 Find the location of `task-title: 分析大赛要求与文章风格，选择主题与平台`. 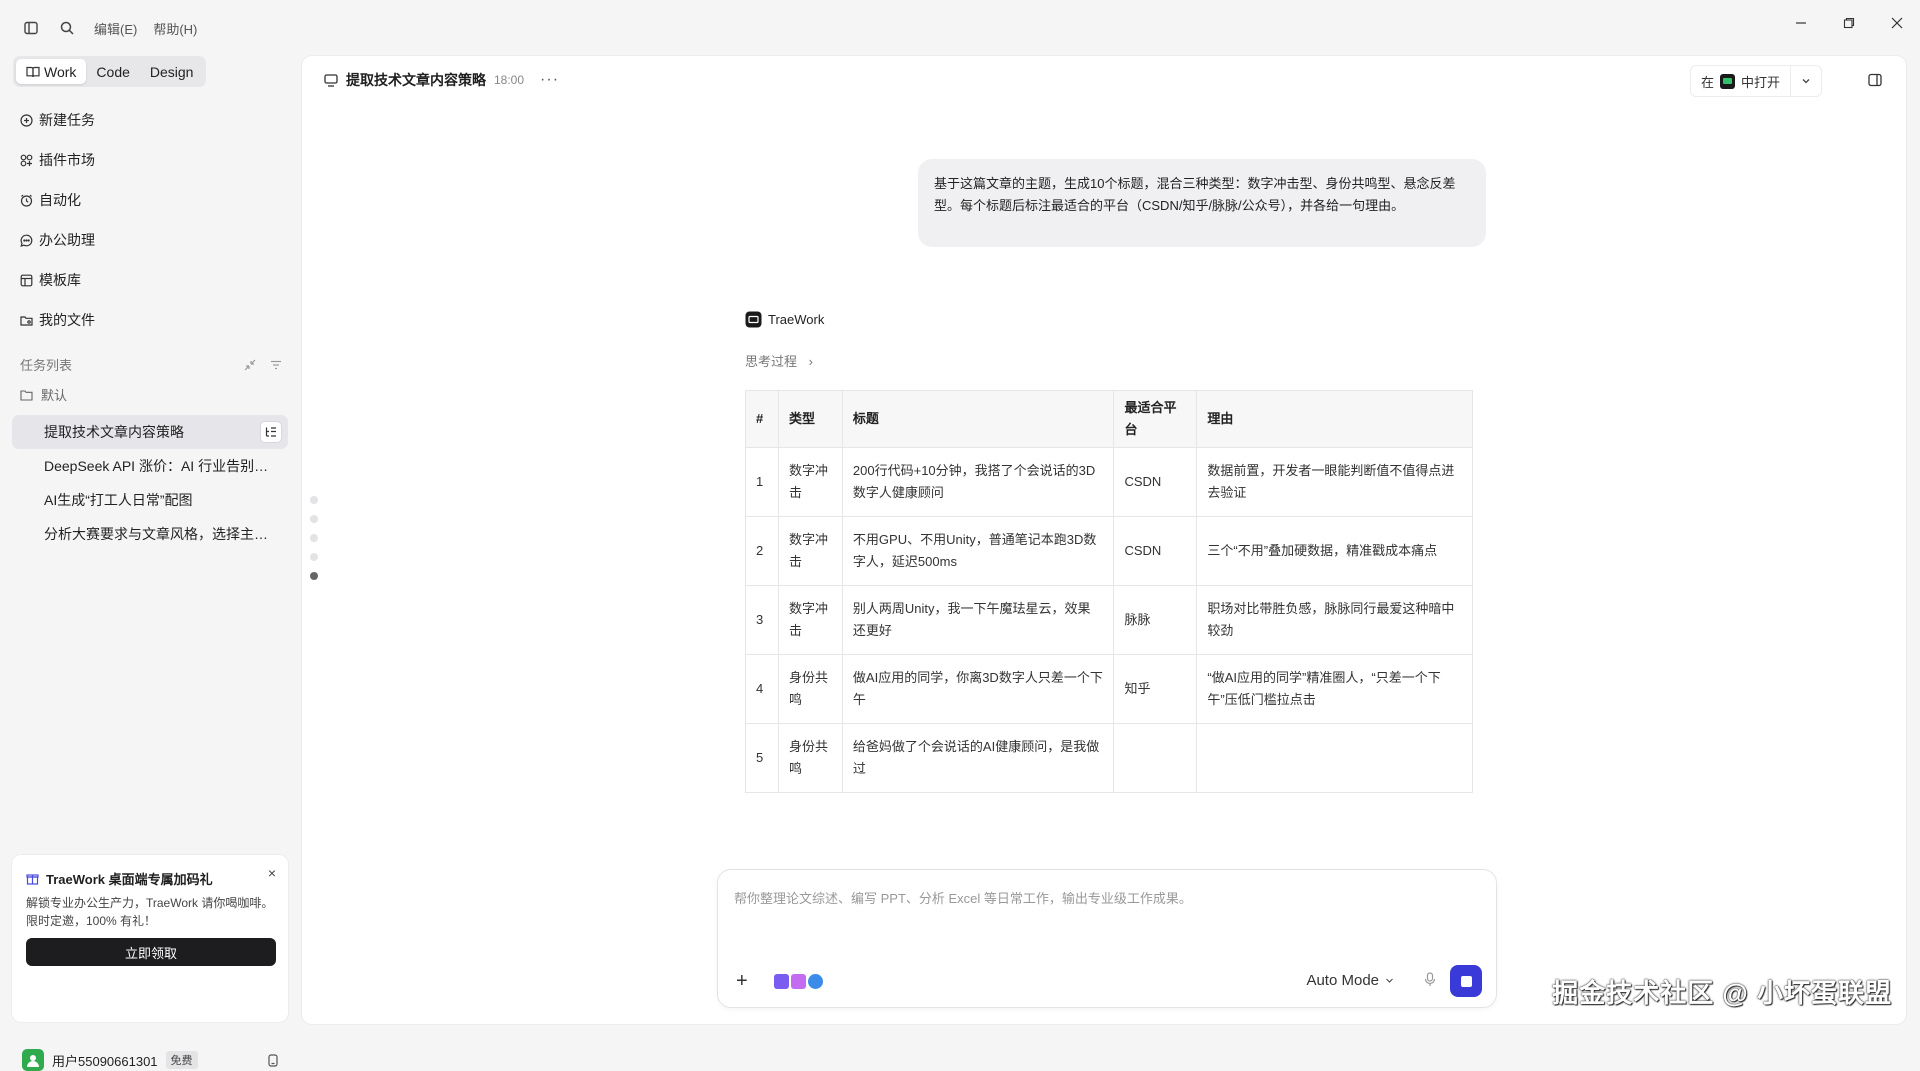

task-title: 分析大赛要求与文章风格，选择主题与平台 is located at coordinates (162, 534).